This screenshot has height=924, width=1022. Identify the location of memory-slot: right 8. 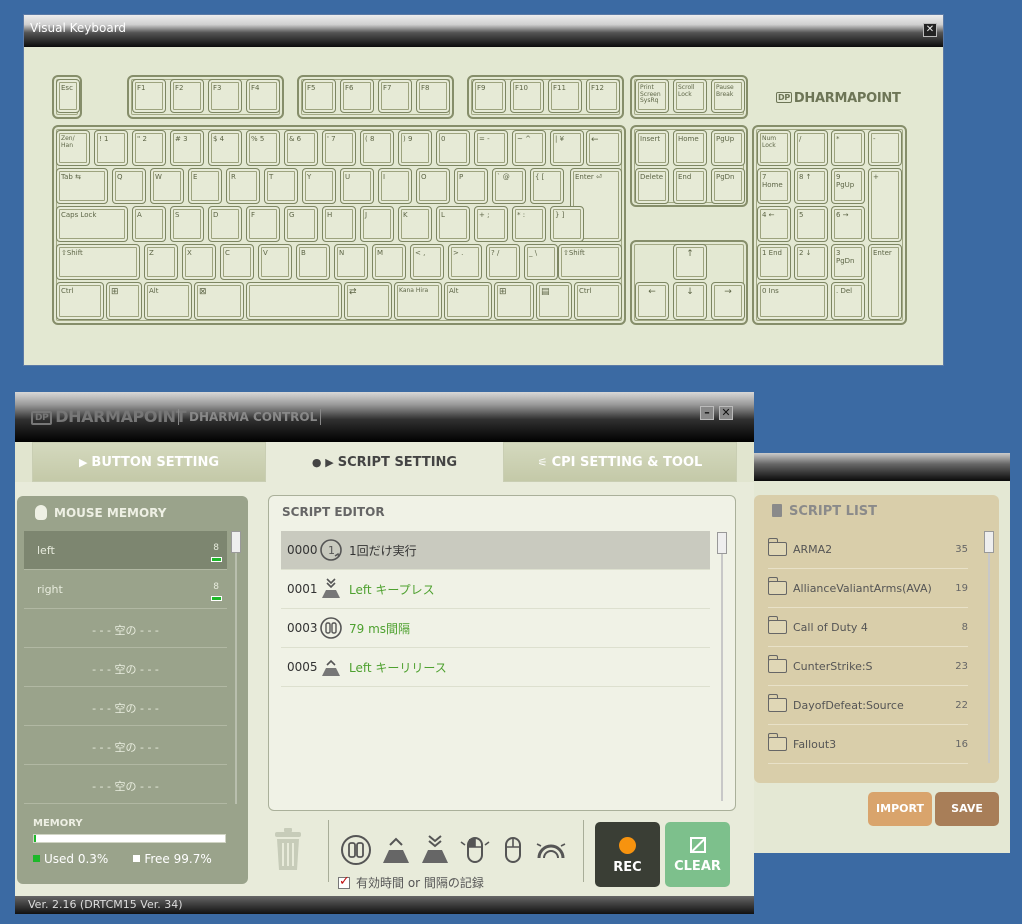
(125, 589).